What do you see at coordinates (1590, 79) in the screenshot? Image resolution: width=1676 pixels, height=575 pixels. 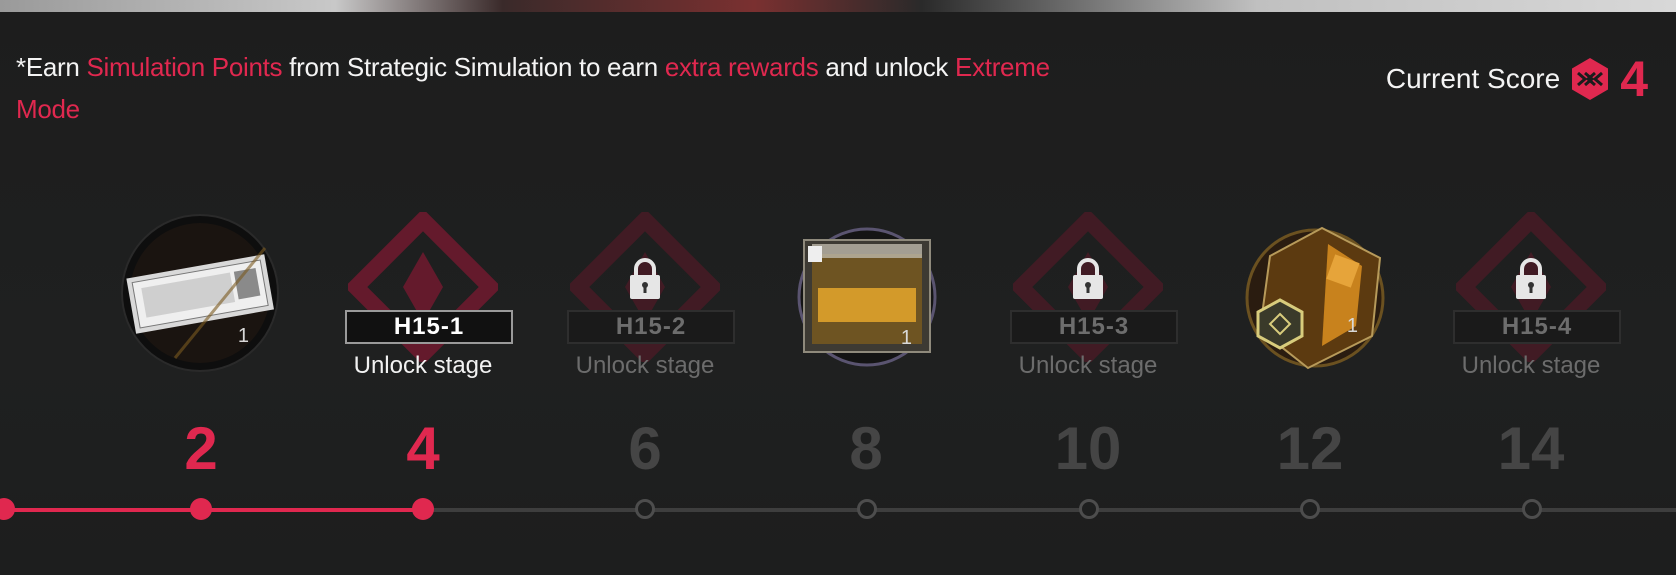 I see `simulation-point-icon` at bounding box center [1590, 79].